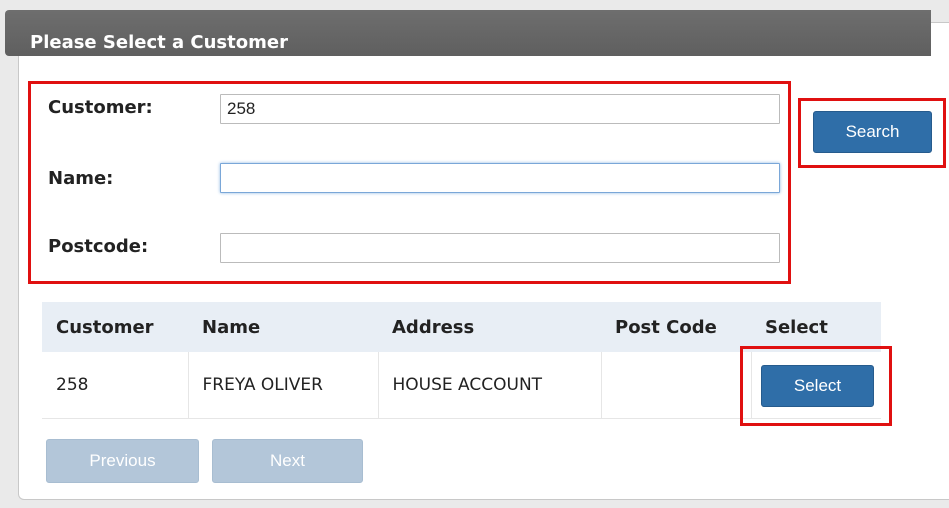  I want to click on column-header-select: Select, so click(816, 327).